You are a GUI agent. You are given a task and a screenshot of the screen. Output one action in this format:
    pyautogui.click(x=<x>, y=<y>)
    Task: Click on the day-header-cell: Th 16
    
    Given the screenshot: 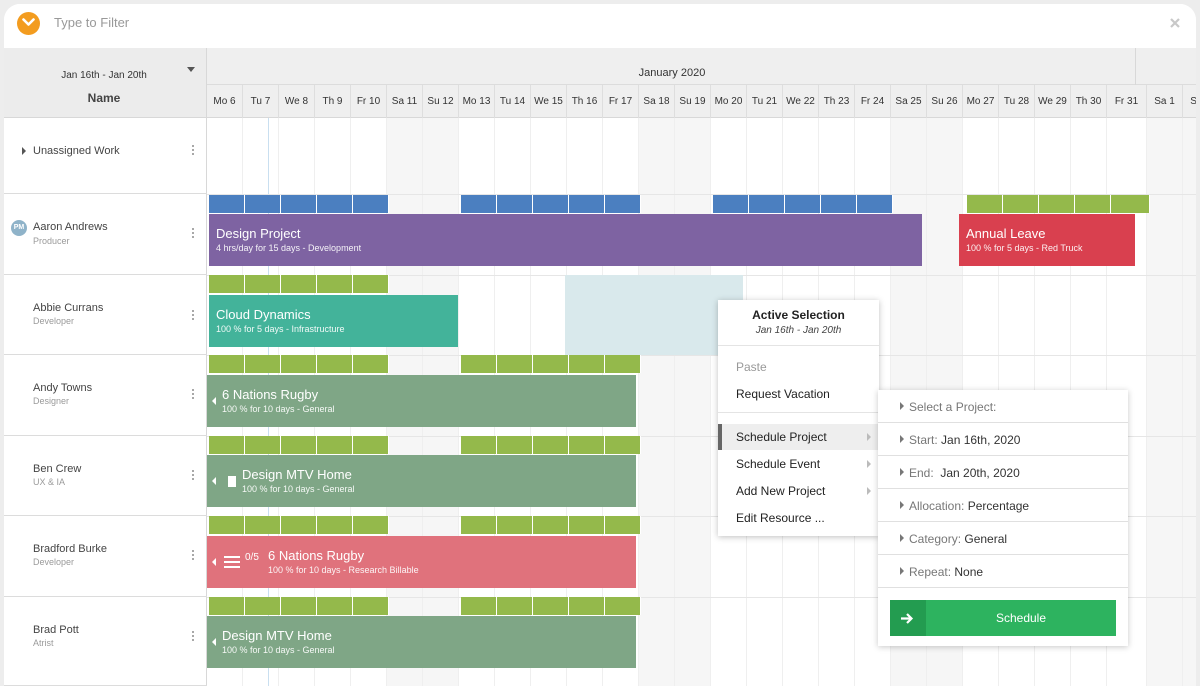 What is the action you would take?
    pyautogui.click(x=585, y=101)
    